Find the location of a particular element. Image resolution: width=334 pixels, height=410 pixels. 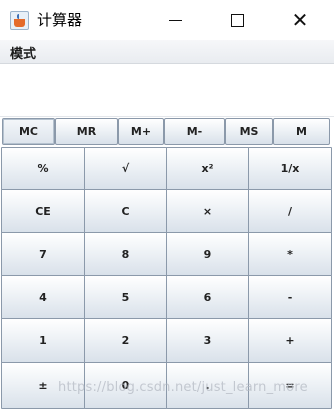

multiply-button: * is located at coordinates (290, 254).